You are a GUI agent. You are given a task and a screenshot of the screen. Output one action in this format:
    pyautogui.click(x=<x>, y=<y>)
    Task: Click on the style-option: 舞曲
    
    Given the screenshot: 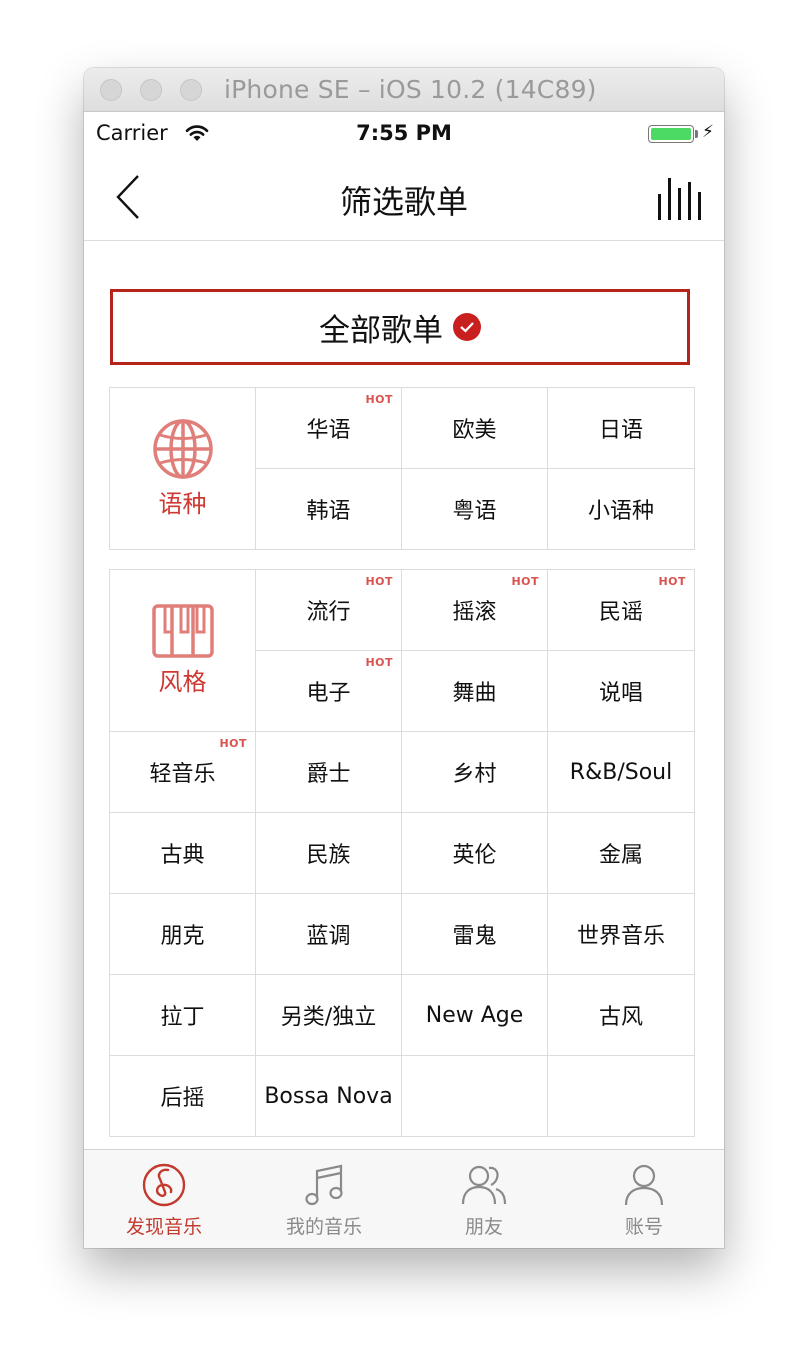 What is the action you would take?
    pyautogui.click(x=474, y=691)
    